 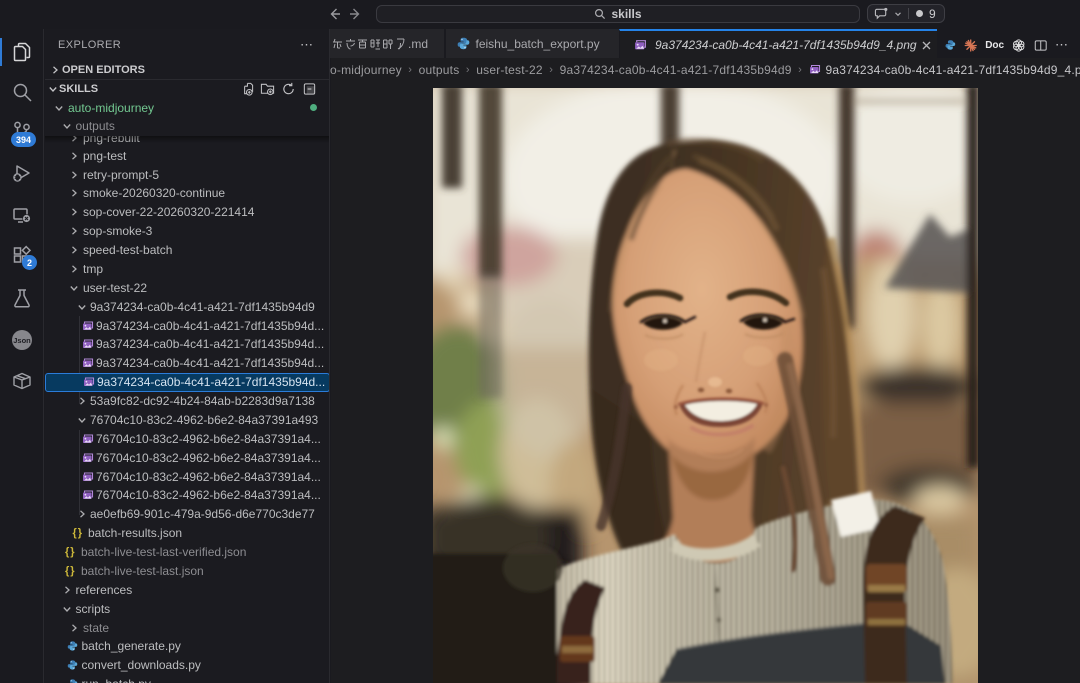 I want to click on svg-text: Json, so click(x=22, y=340).